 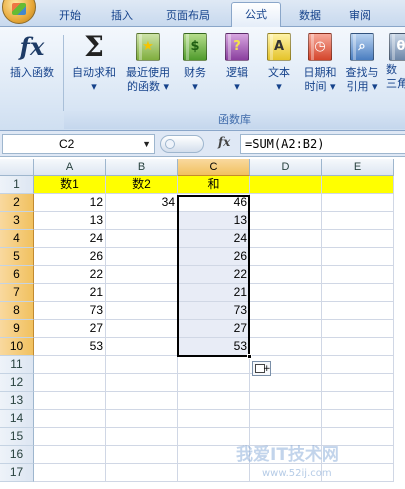 What do you see at coordinates (286, 329) in the screenshot?
I see `cell-d9` at bounding box center [286, 329].